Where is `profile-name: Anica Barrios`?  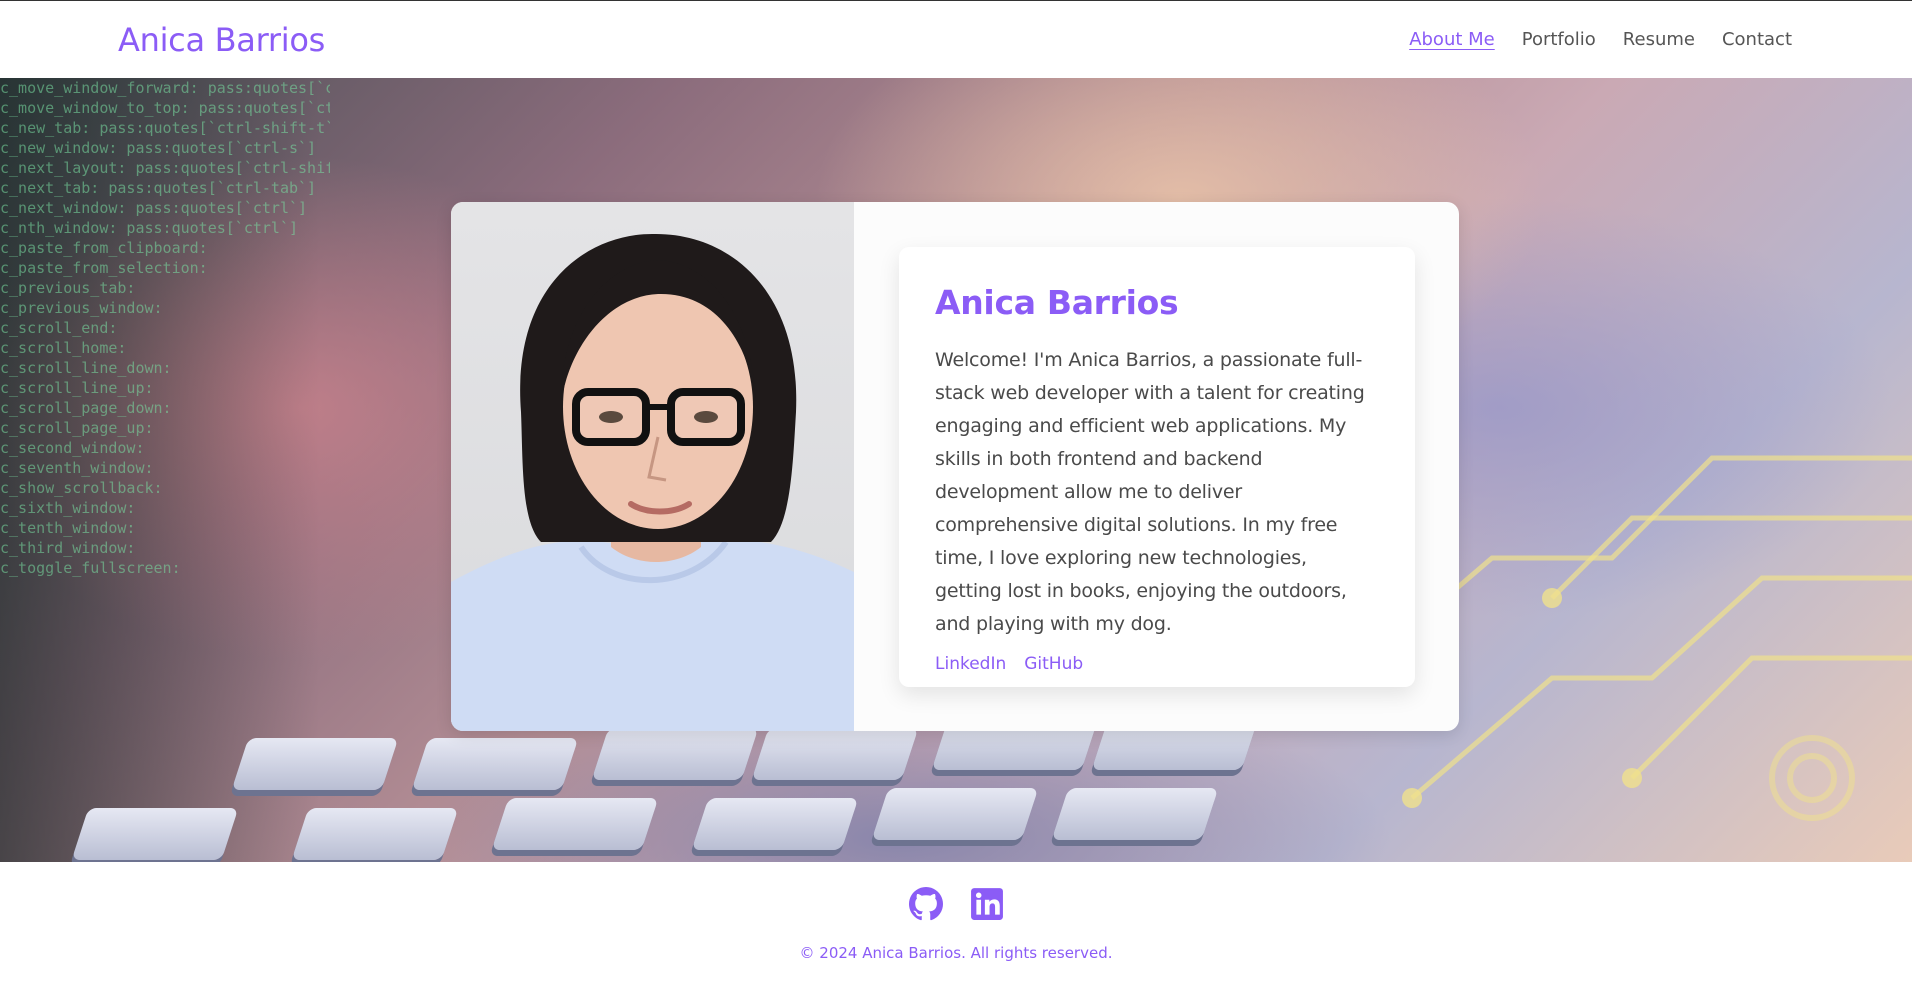 profile-name: Anica Barrios is located at coordinates (1057, 302).